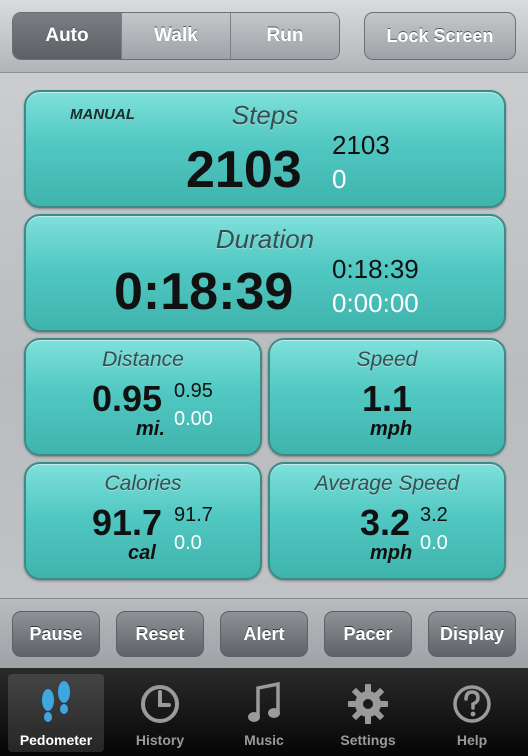  I want to click on steps-panel: MANUAL Steps 2103 2103 0, so click(265, 149).